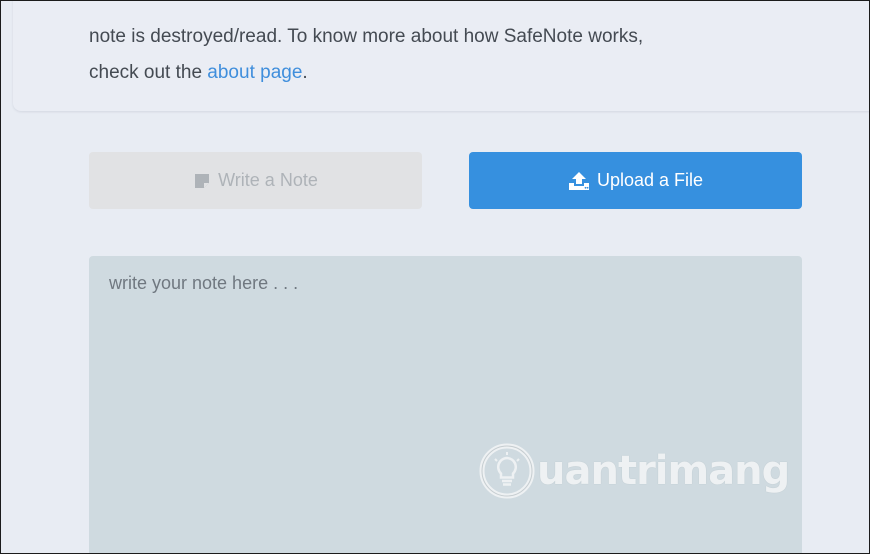 This screenshot has height=554, width=870. I want to click on upload-icon, so click(579, 181).